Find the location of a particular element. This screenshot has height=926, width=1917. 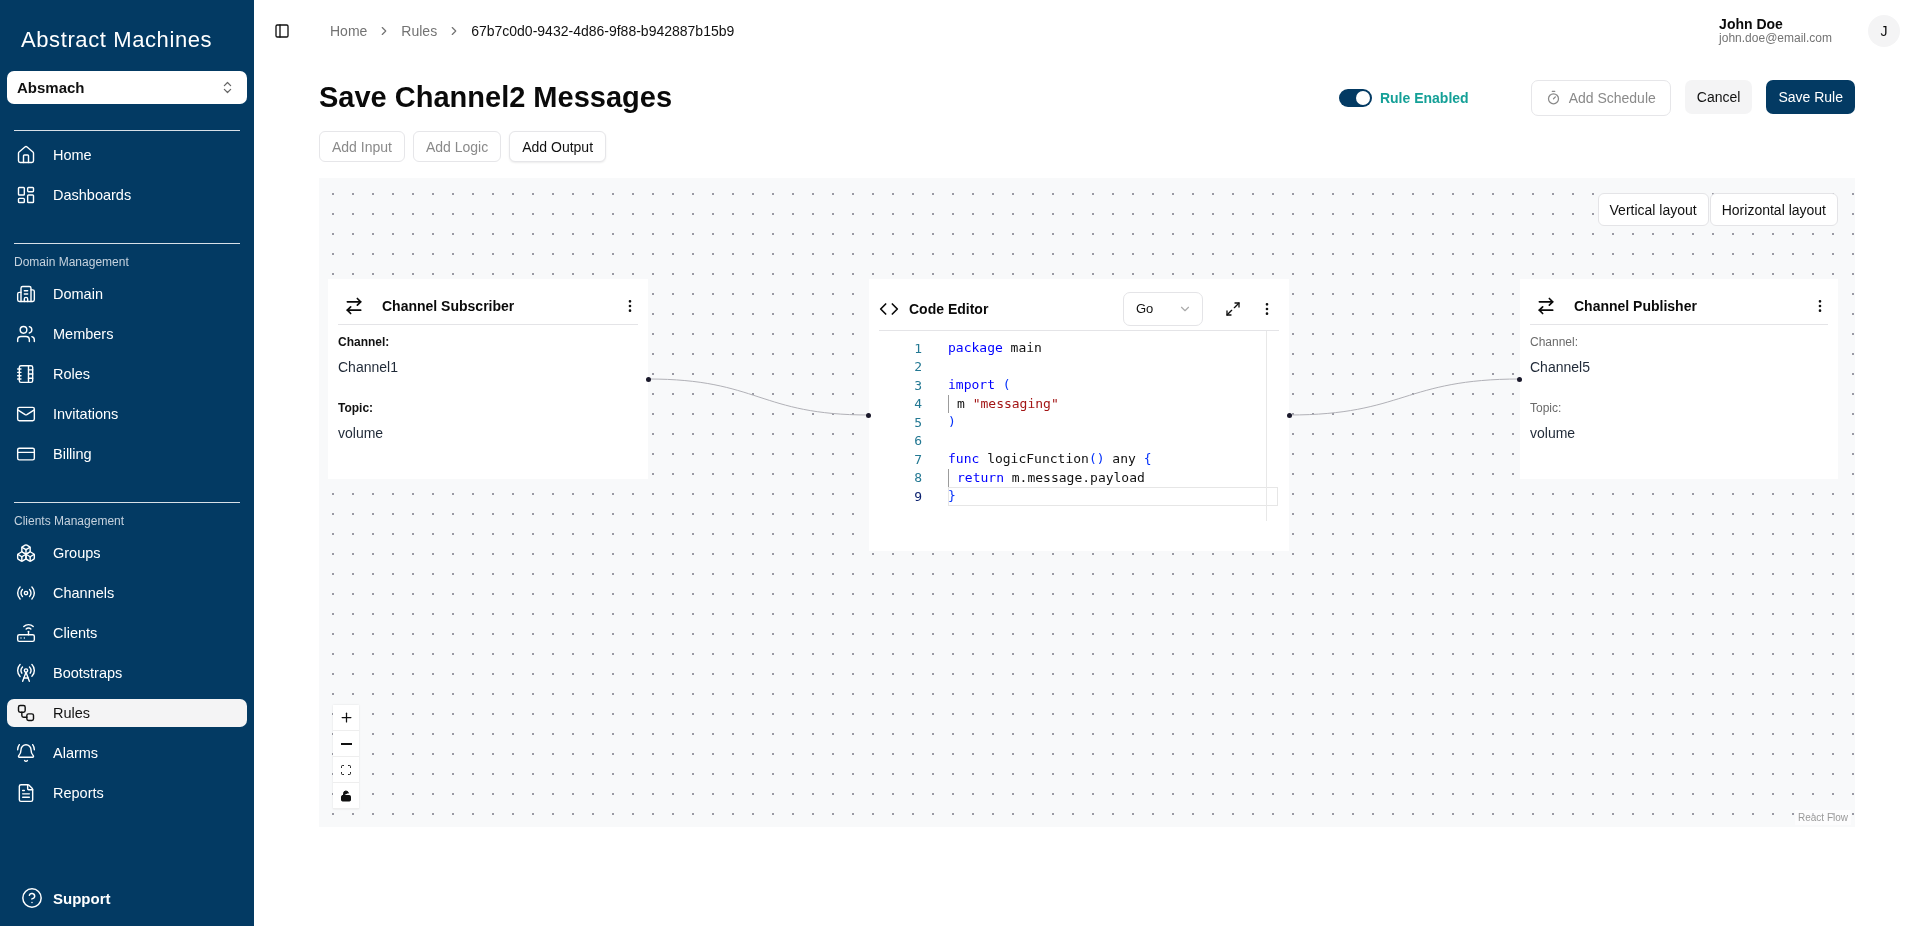

code-line: m "messaging" is located at coordinates (1113, 403).